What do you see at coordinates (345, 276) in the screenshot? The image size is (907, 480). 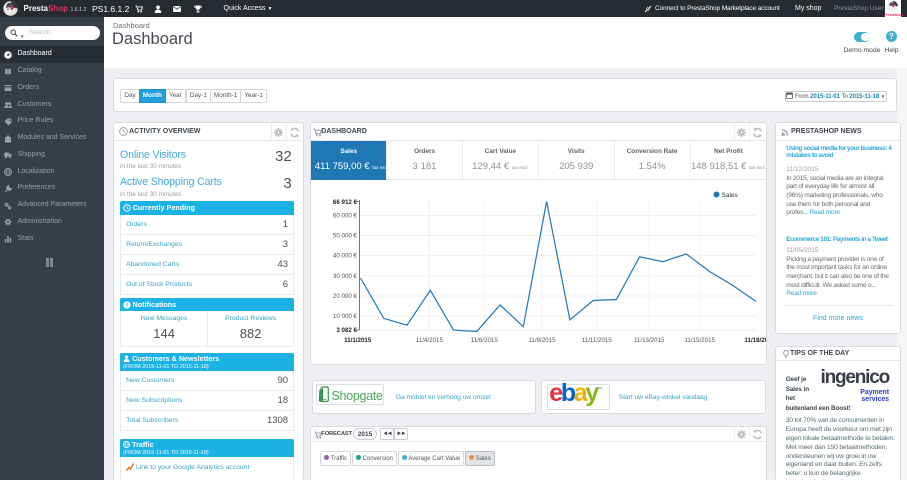 I see `svg-text: 30 000 €` at bounding box center [345, 276].